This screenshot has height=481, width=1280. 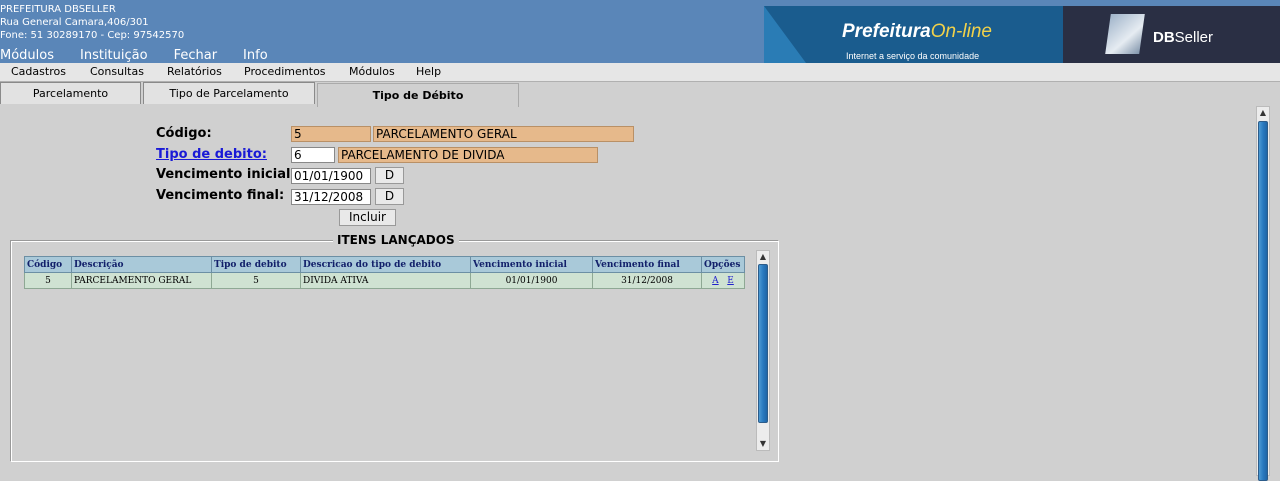 What do you see at coordinates (715, 281) in the screenshot?
I see `alterar-link: A` at bounding box center [715, 281].